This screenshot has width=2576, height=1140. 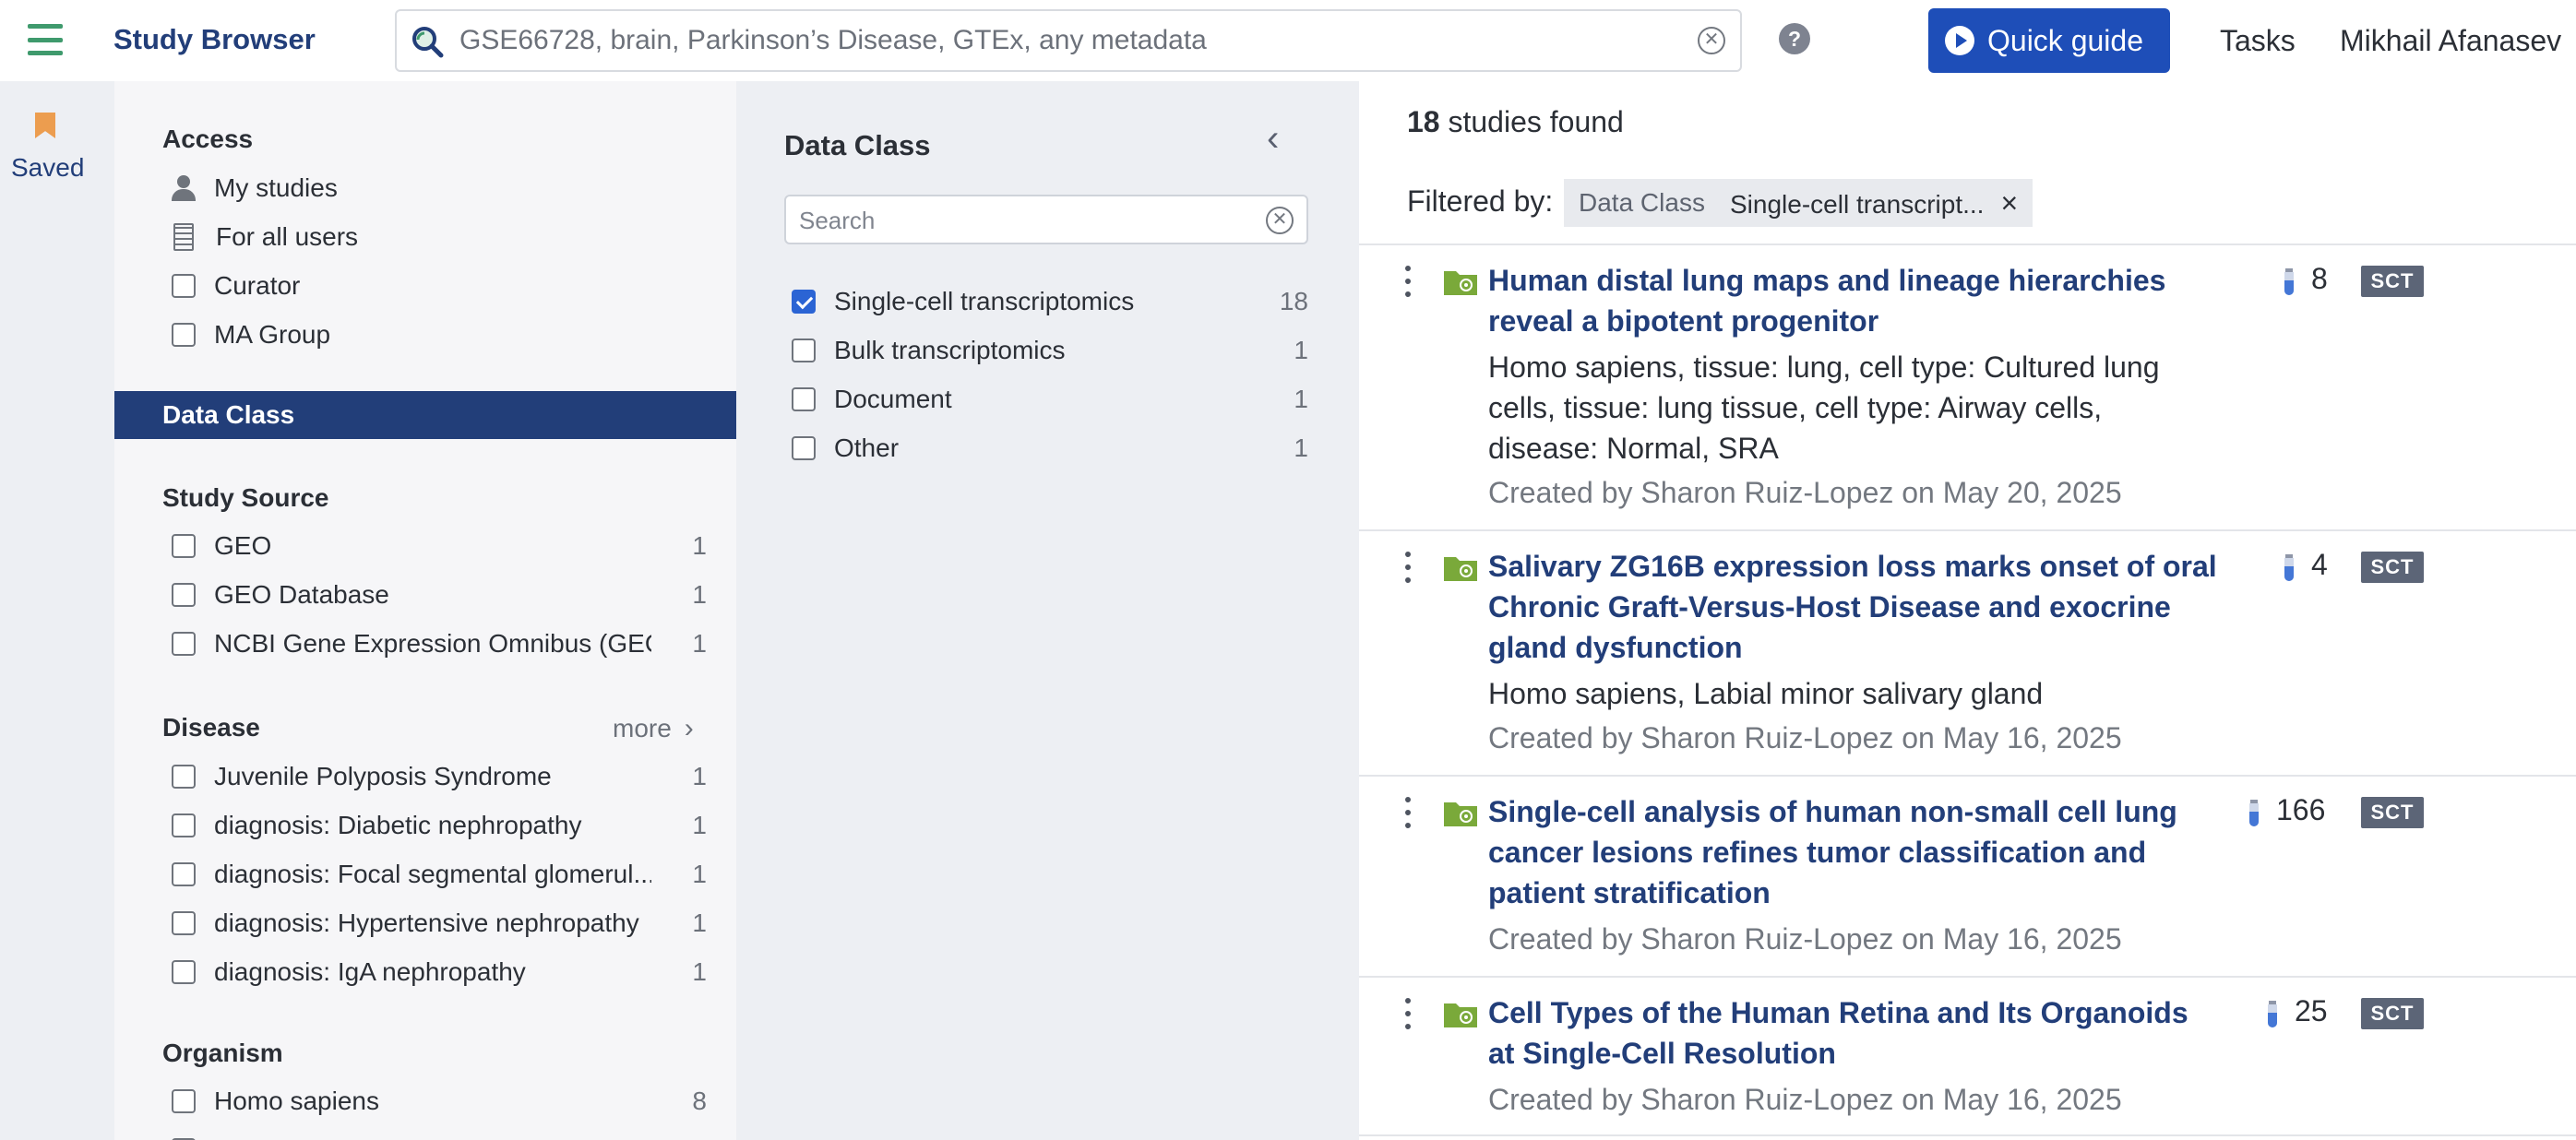 I want to click on filter-chip-key: Data Class, so click(x=1642, y=203).